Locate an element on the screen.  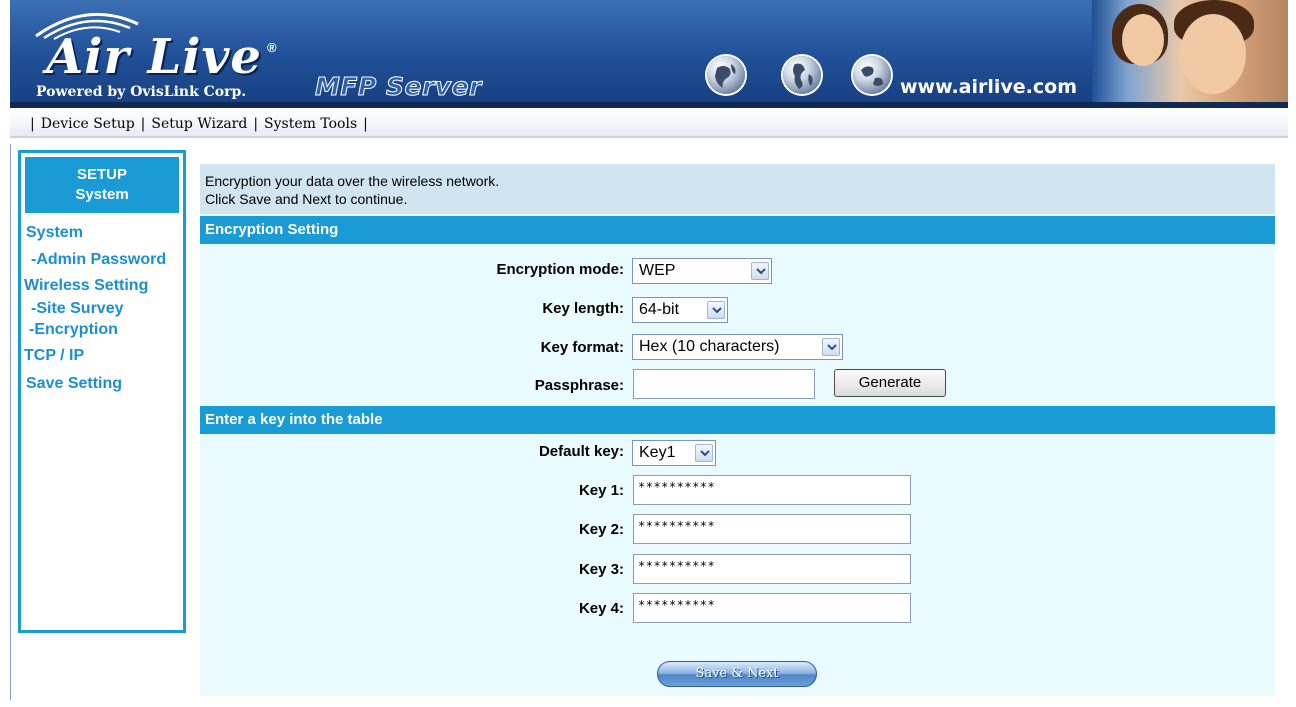
encryption-mode-select: WEP is located at coordinates (702, 271).